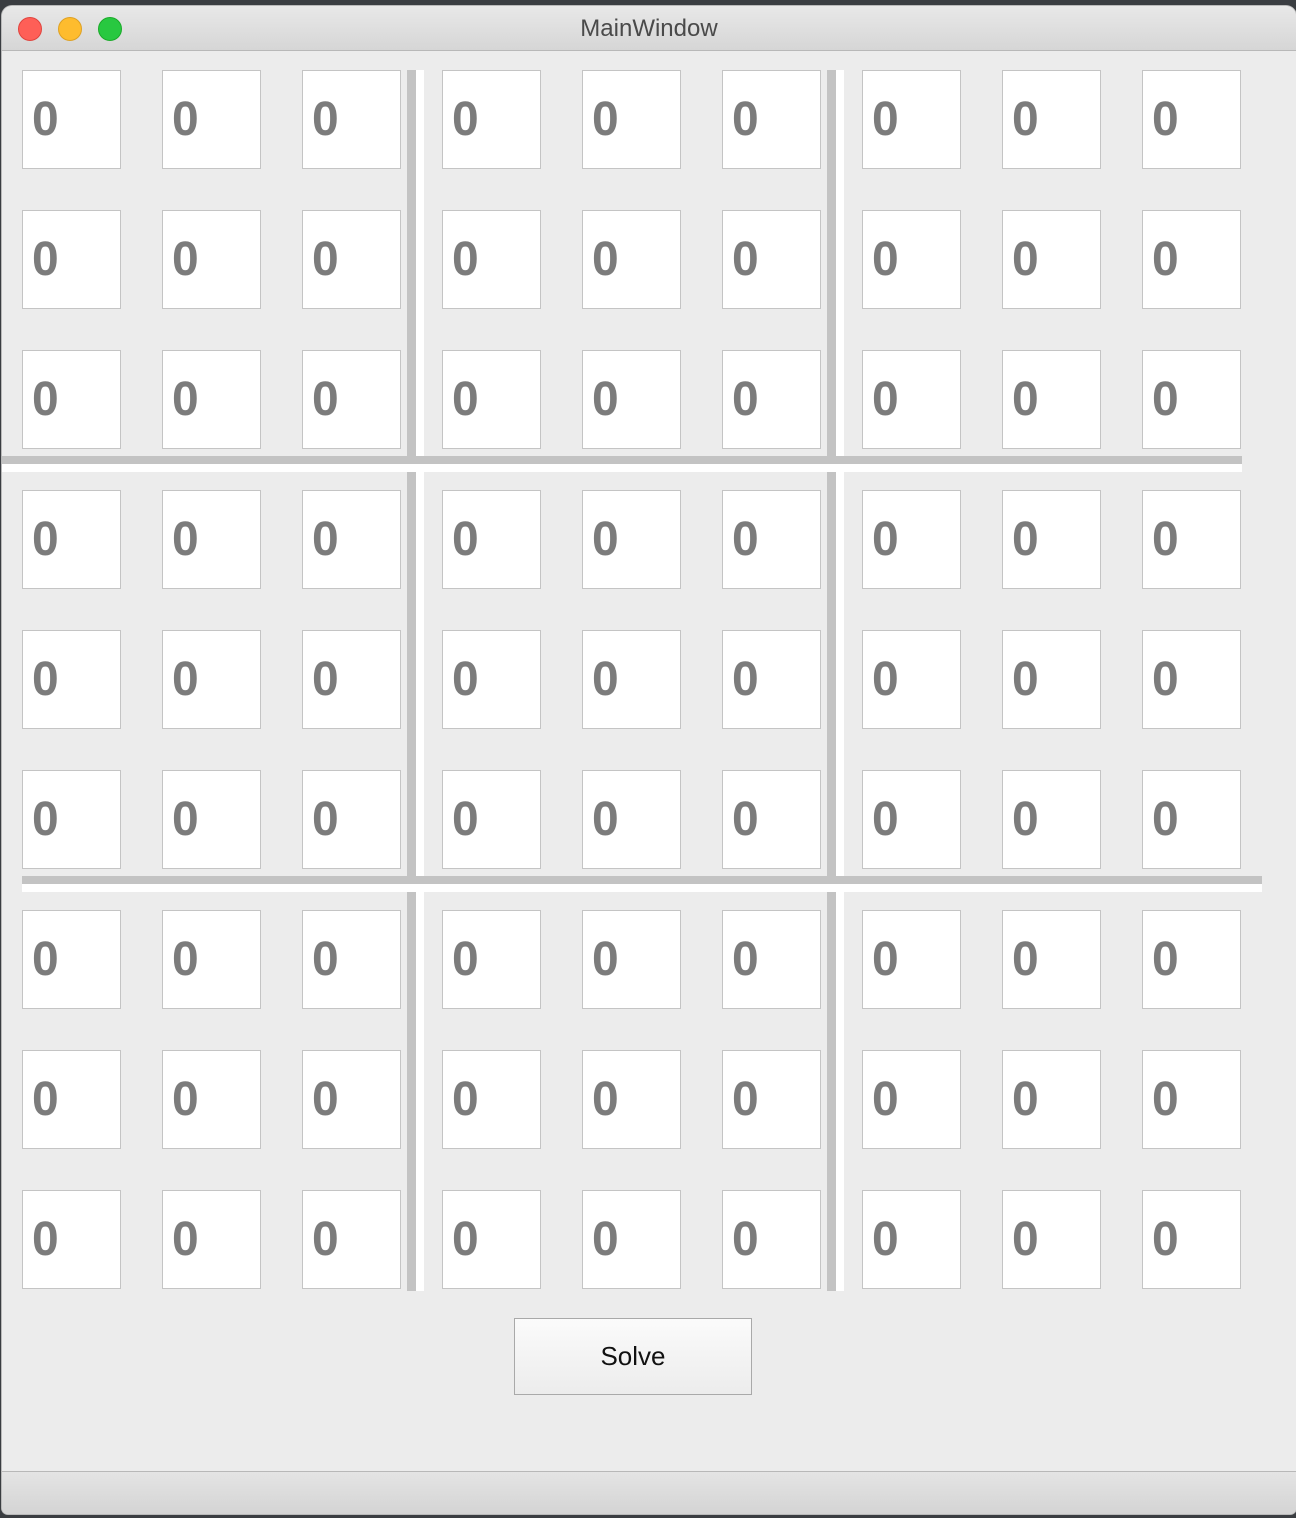 This screenshot has height=1518, width=1296. What do you see at coordinates (351, 679) in the screenshot?
I see `cell-input-r5c3` at bounding box center [351, 679].